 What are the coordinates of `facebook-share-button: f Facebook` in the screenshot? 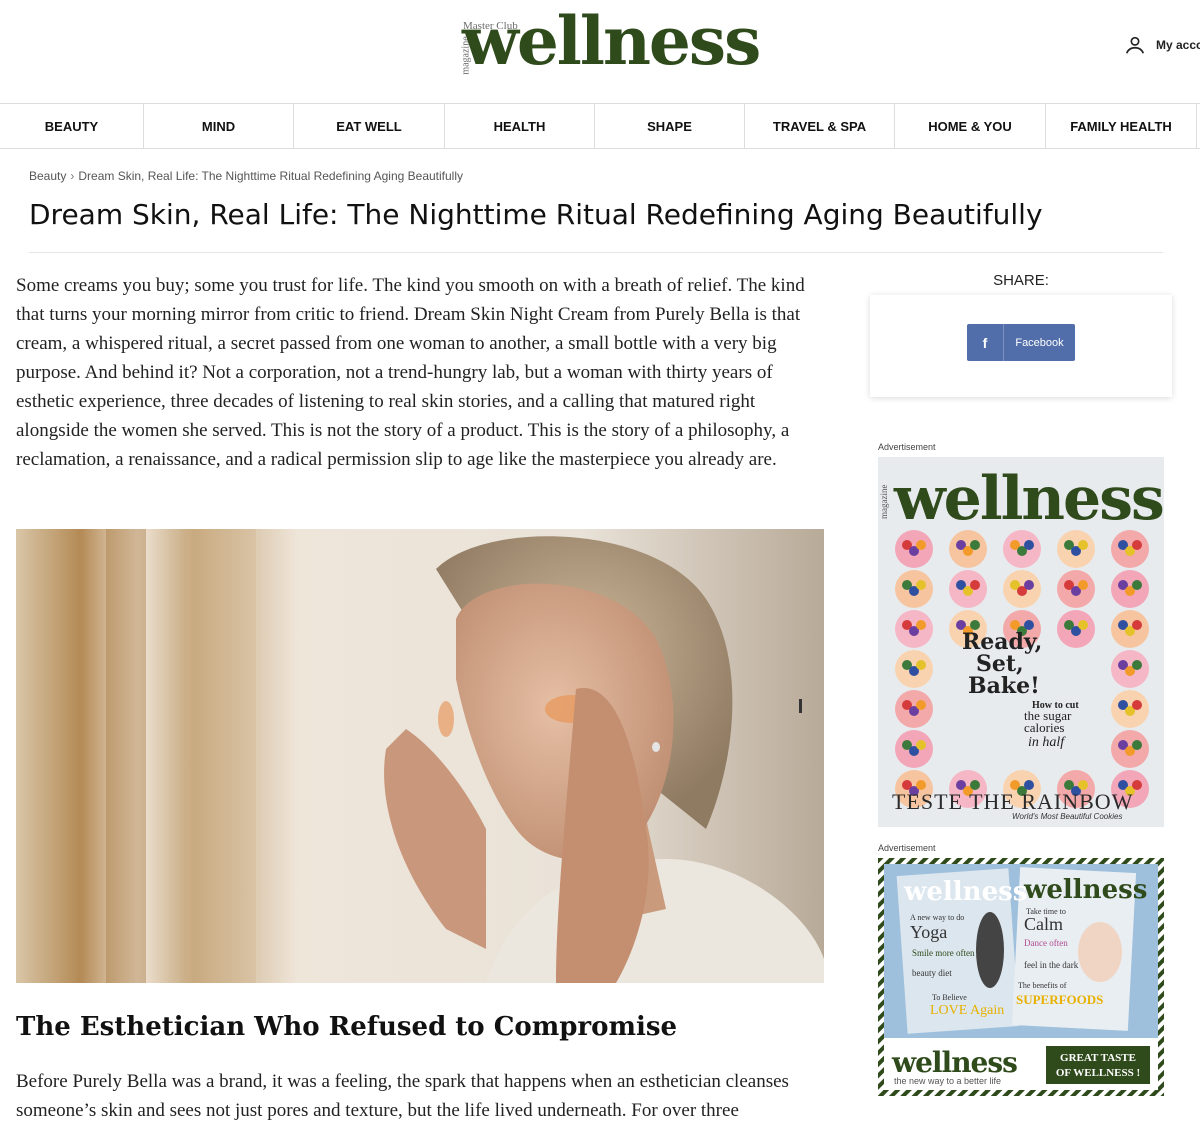 It's located at (1021, 342).